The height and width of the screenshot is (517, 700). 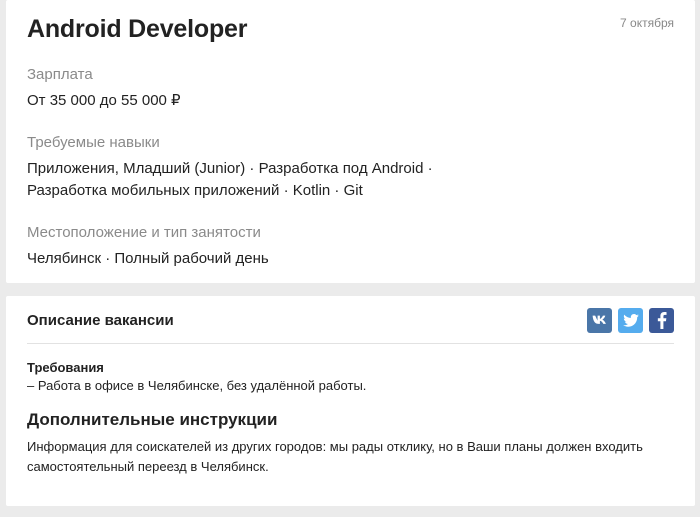 I want to click on publish-date: 7 октября, so click(x=647, y=23).